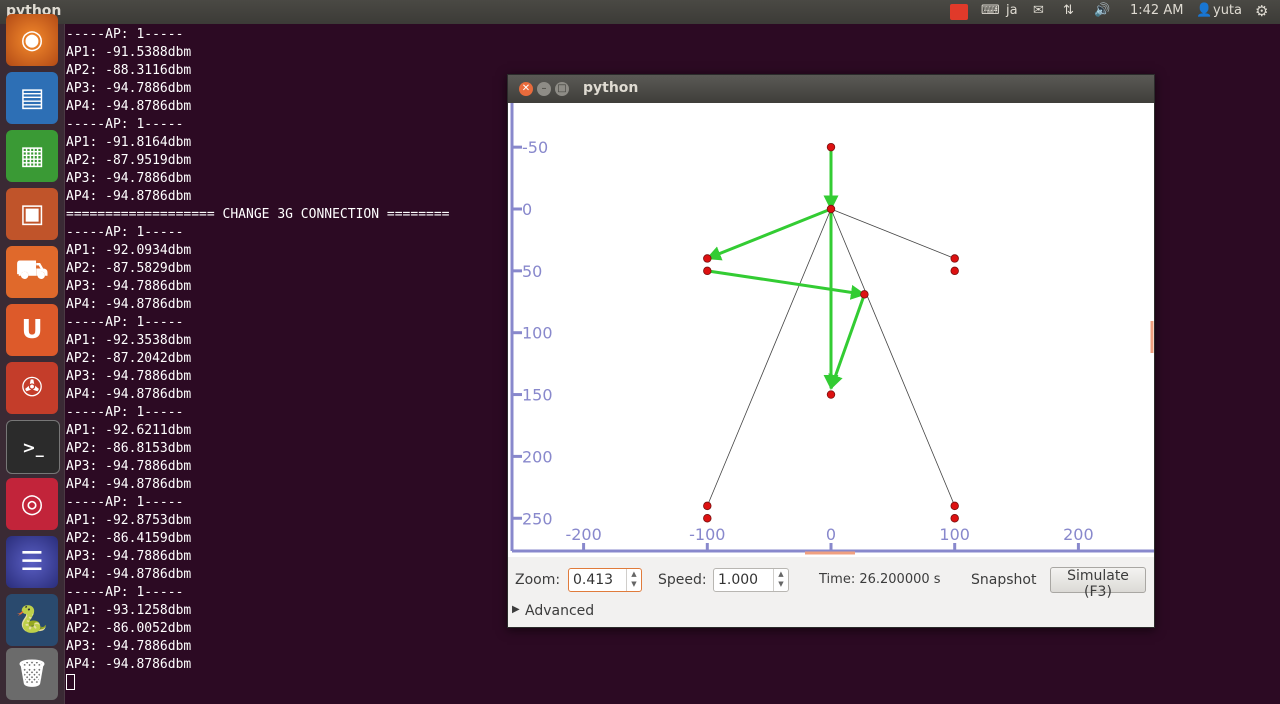 The height and width of the screenshot is (704, 1280). Describe the element at coordinates (537, 395) in the screenshot. I see `y-tick-label: 150` at that location.